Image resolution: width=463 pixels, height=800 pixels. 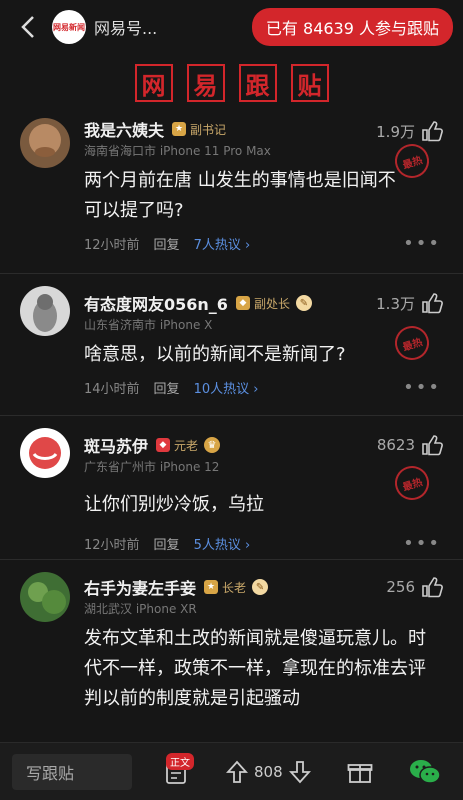 What do you see at coordinates (271, 303) in the screenshot?
I see `rank-label: 副处长` at bounding box center [271, 303].